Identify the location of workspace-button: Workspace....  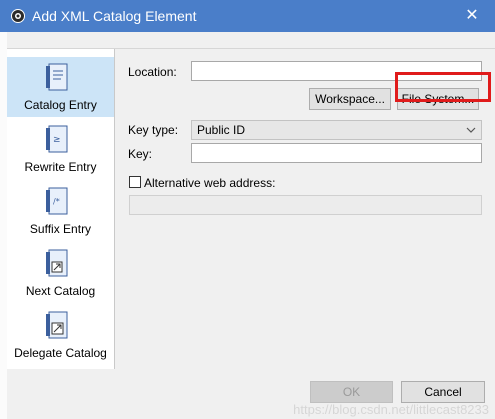
(350, 99).